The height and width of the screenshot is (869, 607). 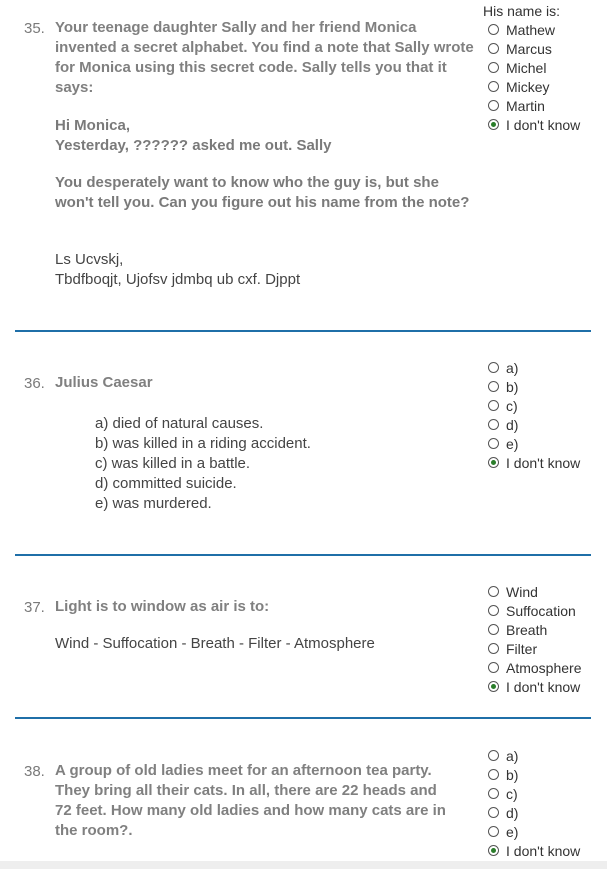 What do you see at coordinates (34, 607) in the screenshot?
I see `question-number: 37.` at bounding box center [34, 607].